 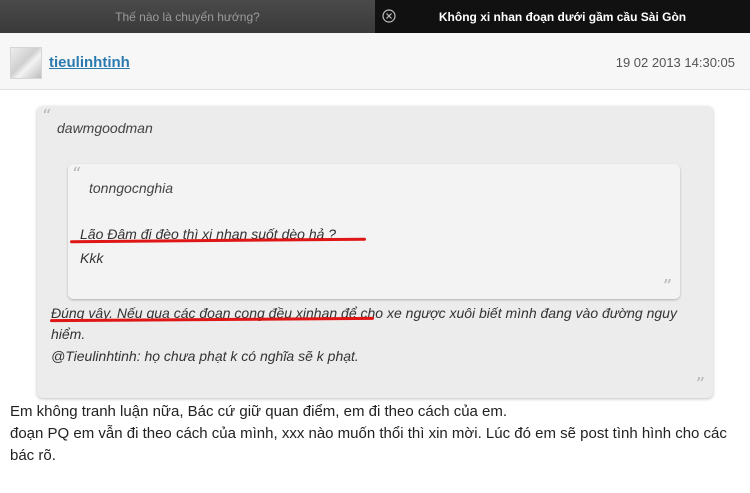 I want to click on tab-label: Thế nào là chuyển hướng?, so click(x=187, y=16).